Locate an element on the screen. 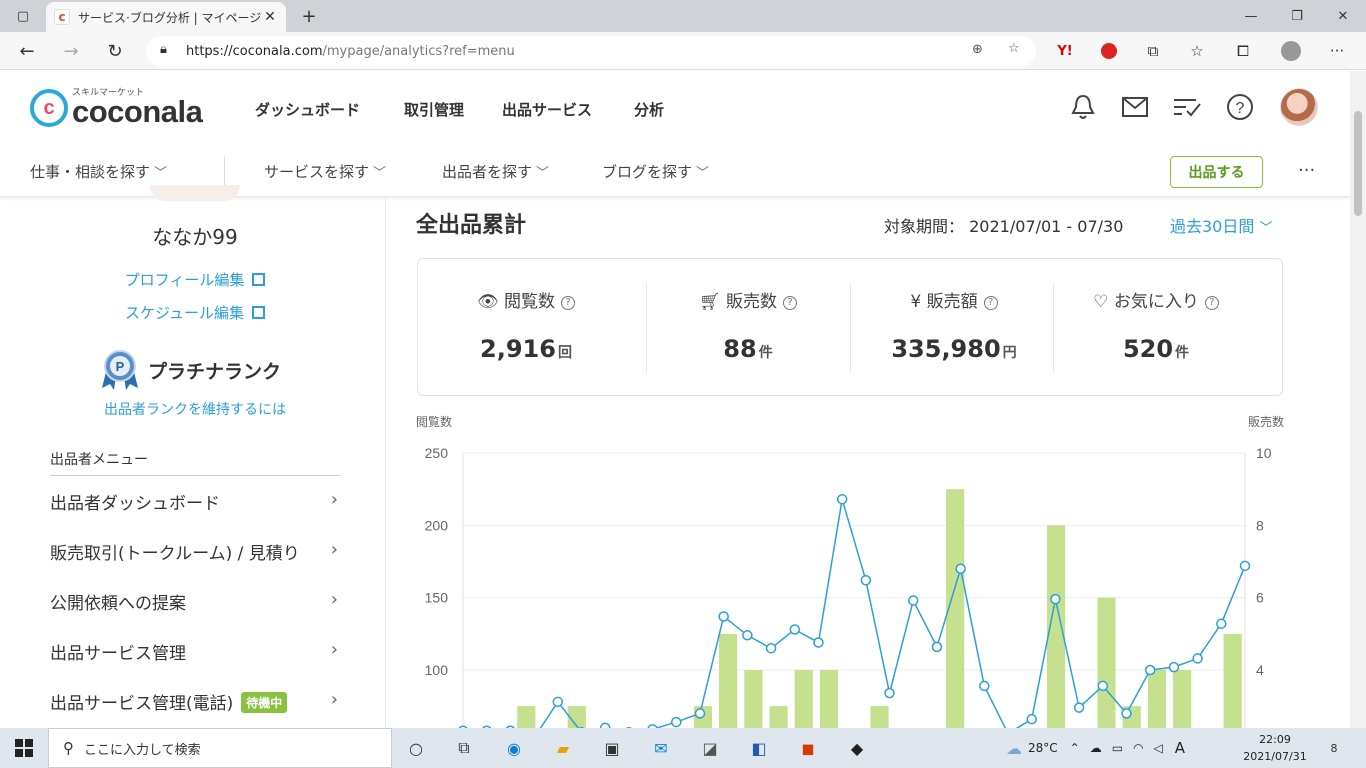  notification-count: 8 is located at coordinates (1334, 748).